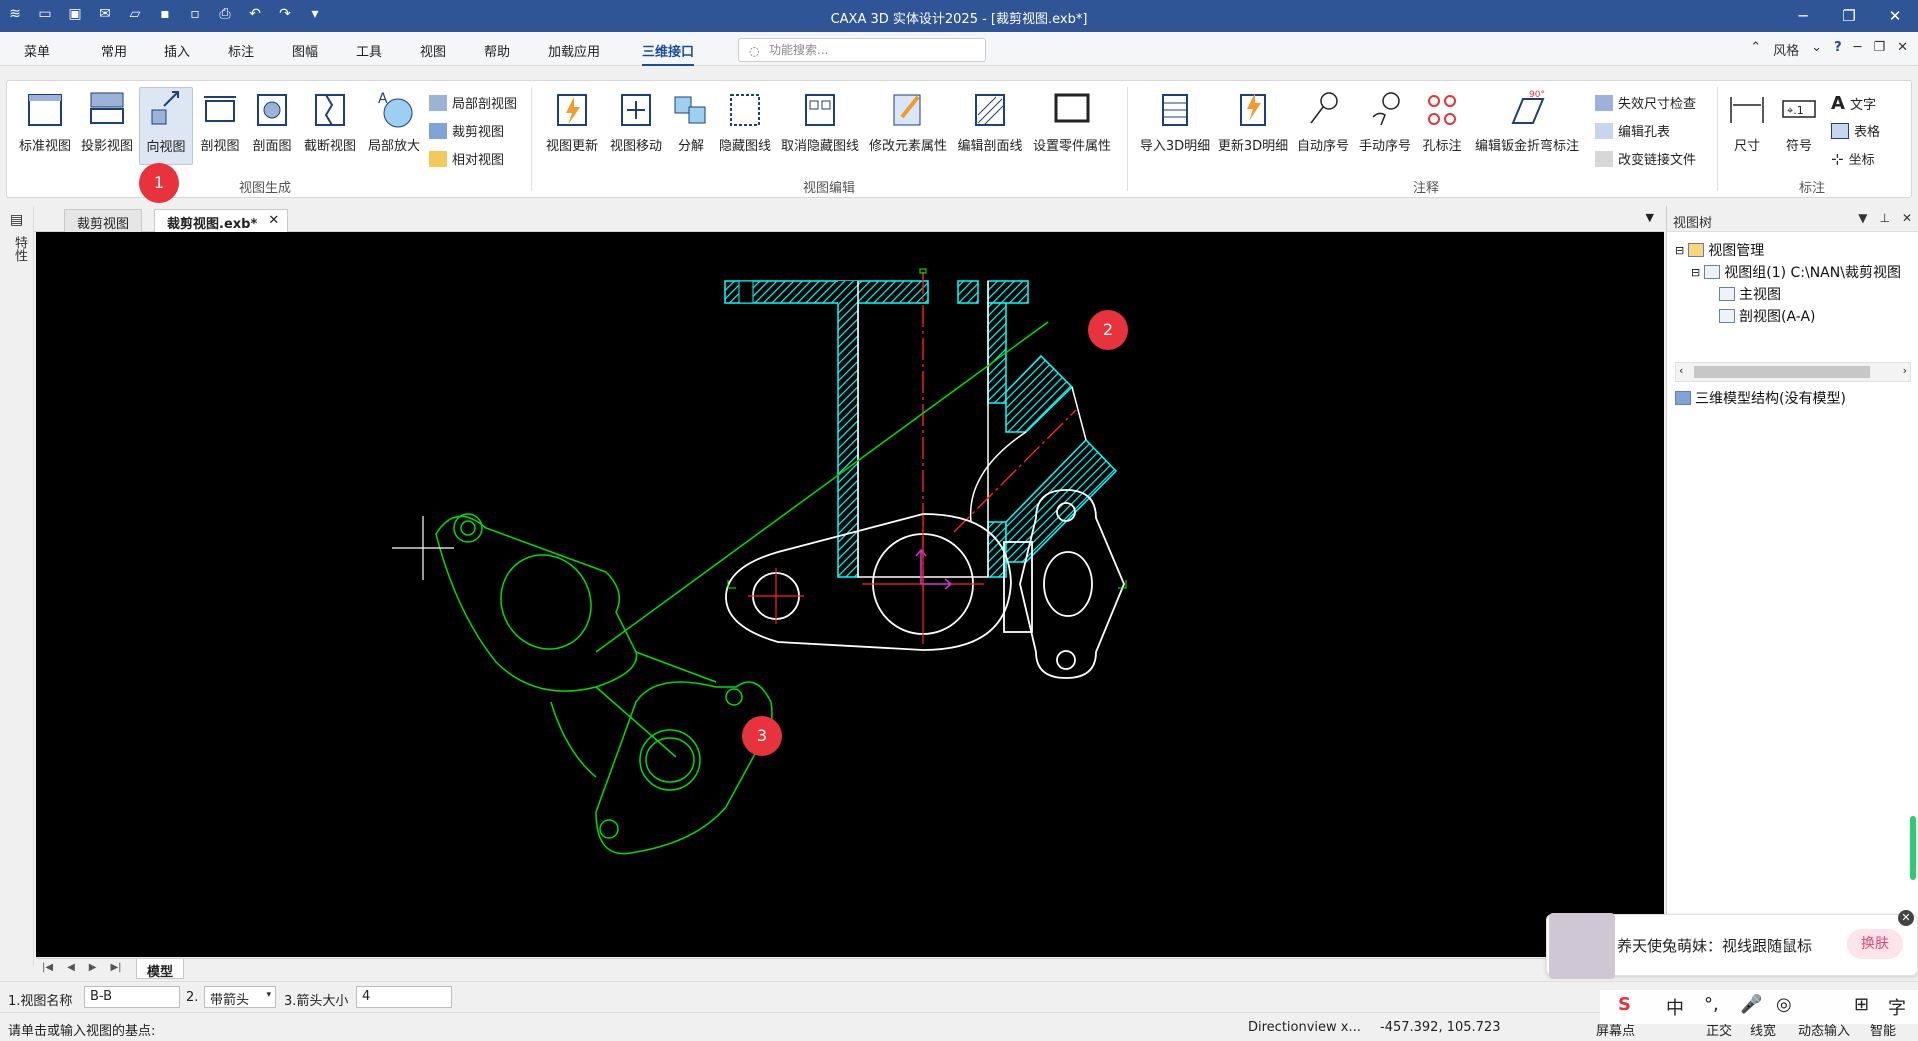 The image size is (1918, 1041). Describe the element at coordinates (305, 50) in the screenshot. I see `tab-frame: 图幅` at that location.